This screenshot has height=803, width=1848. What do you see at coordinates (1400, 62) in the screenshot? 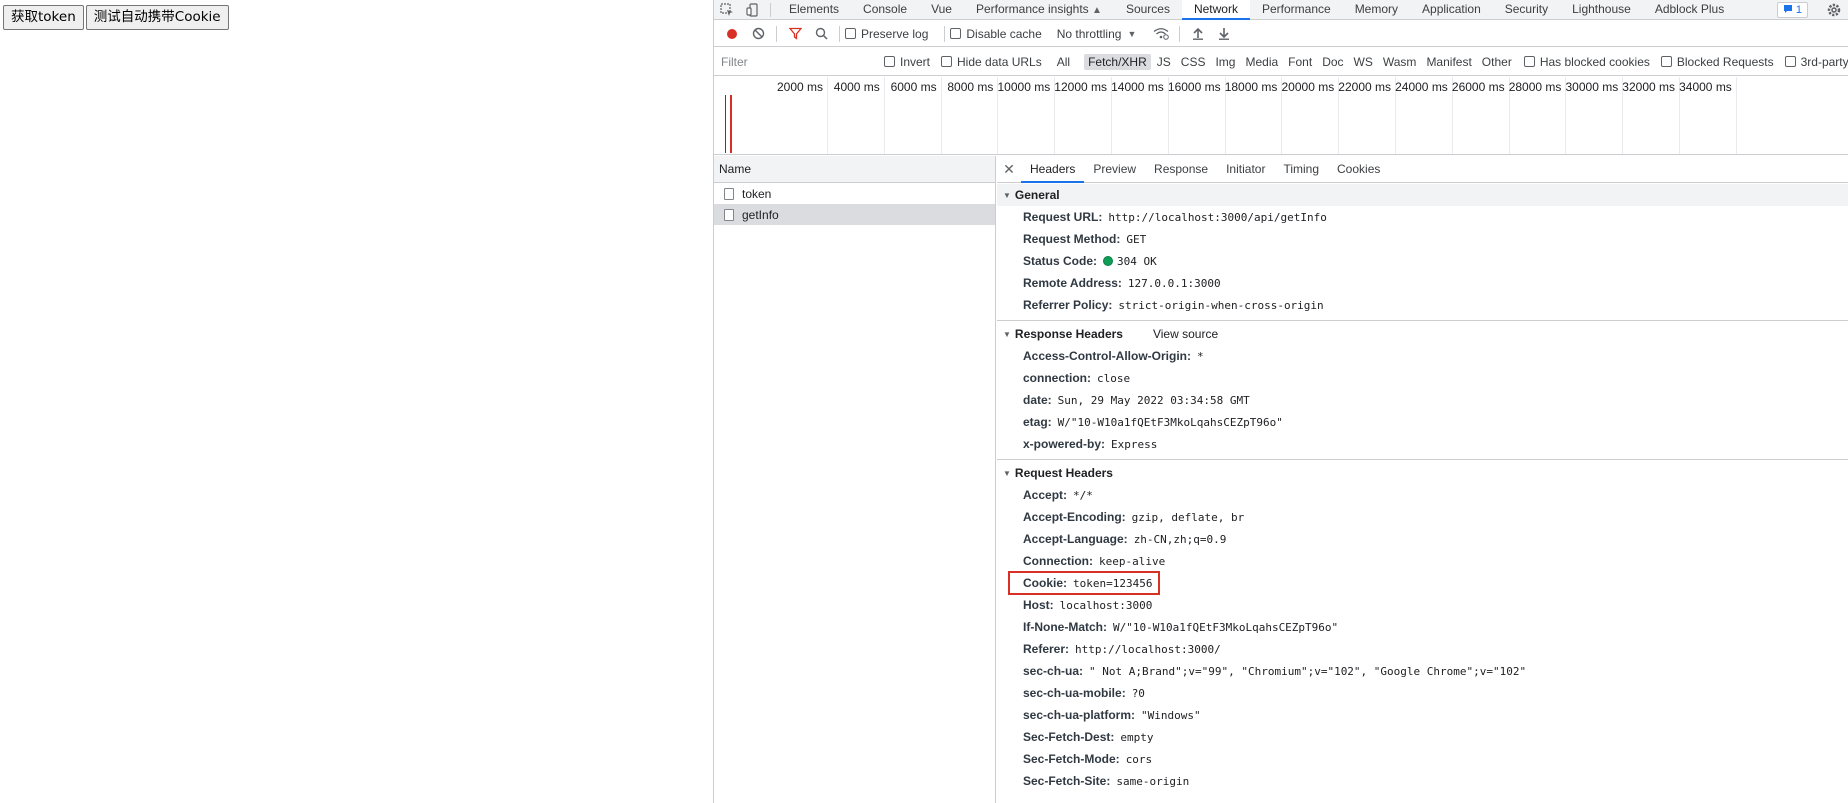
I see `type-filter-wasm: Wasm` at bounding box center [1400, 62].